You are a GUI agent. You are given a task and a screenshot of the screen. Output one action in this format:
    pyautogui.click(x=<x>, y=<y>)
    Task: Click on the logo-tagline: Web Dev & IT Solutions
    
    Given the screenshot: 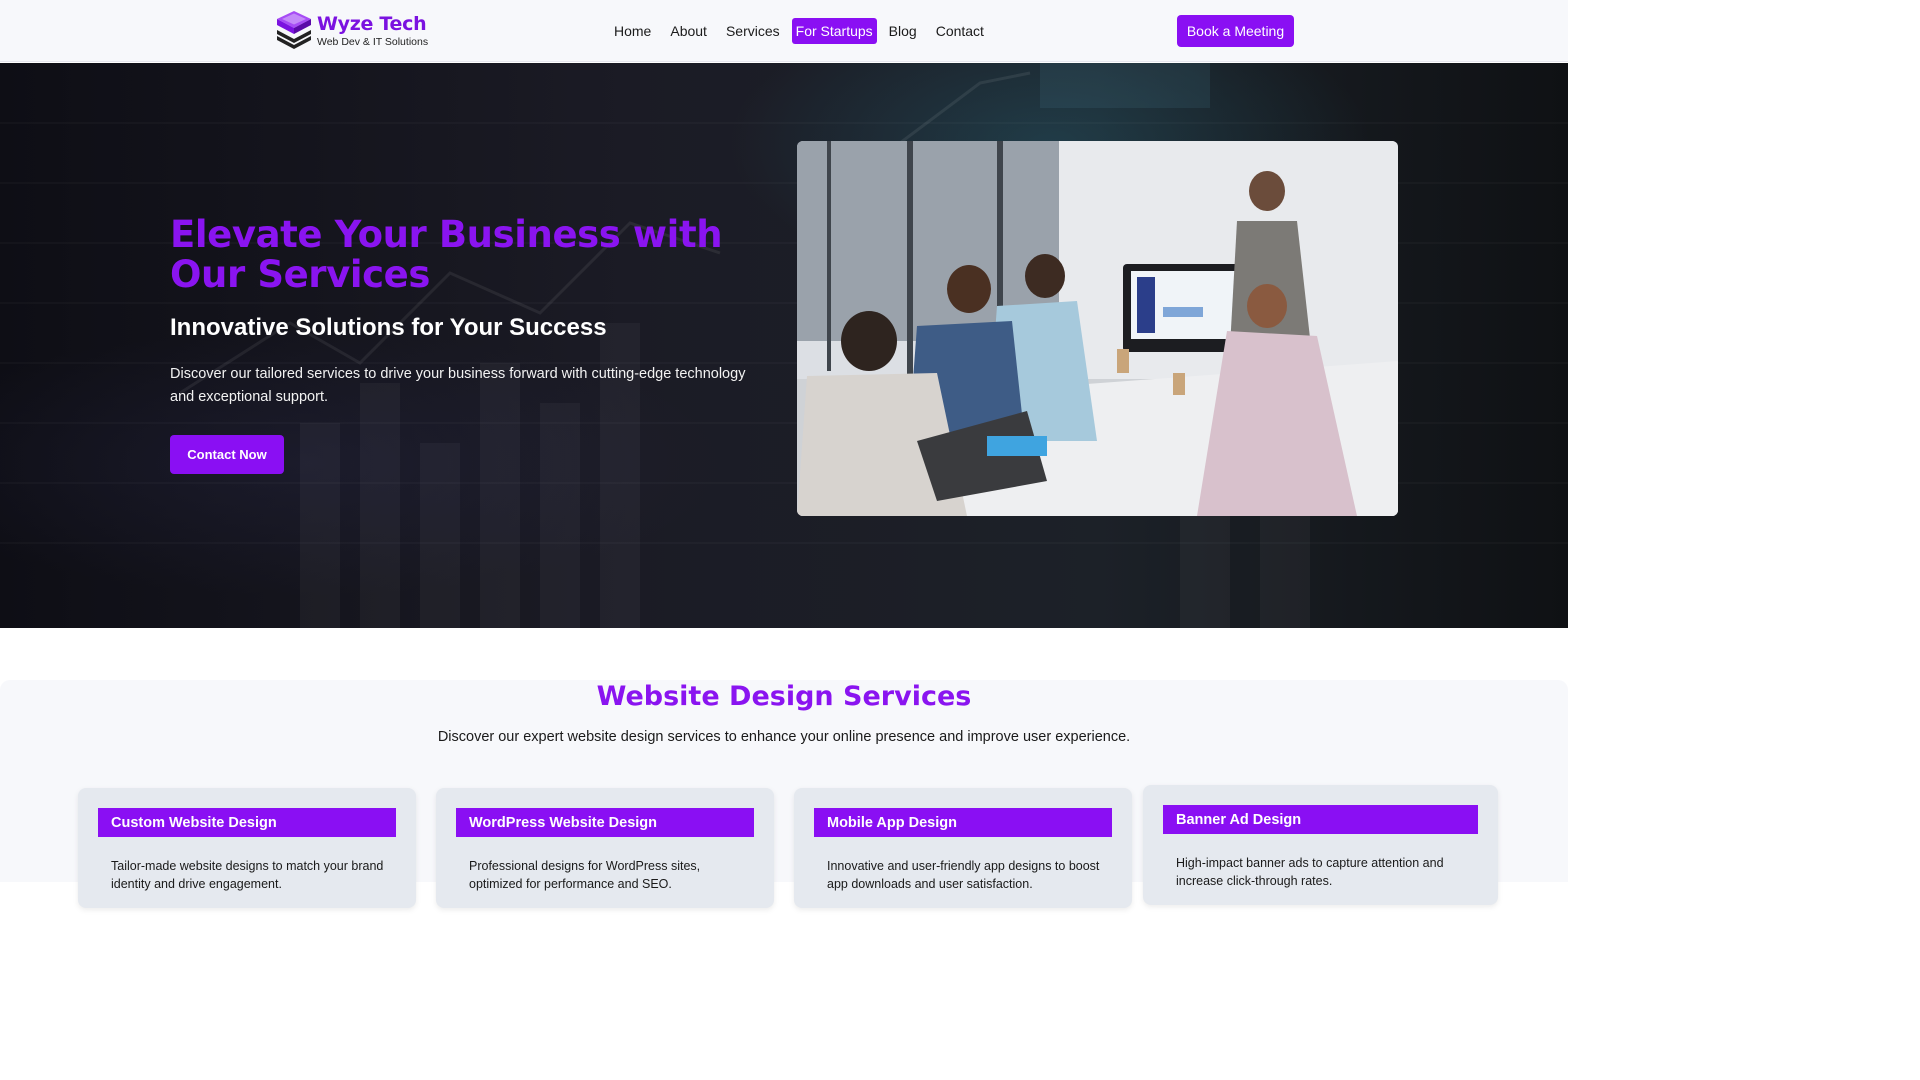 What is the action you would take?
    pyautogui.click(x=373, y=41)
    